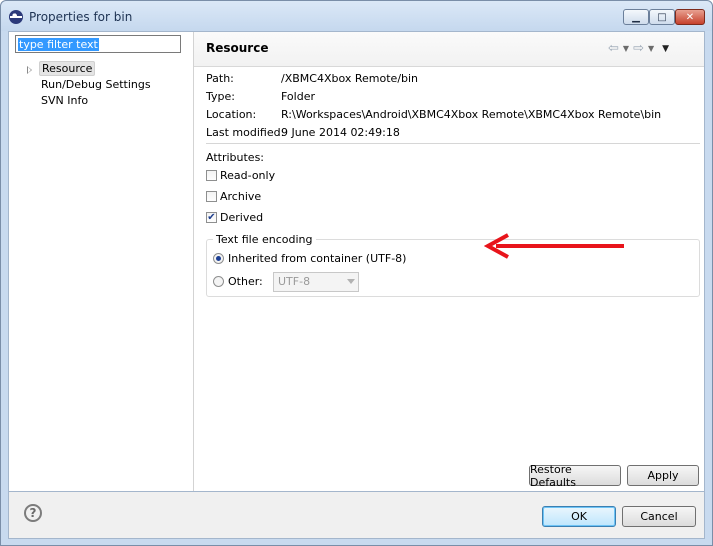 The width and height of the screenshot is (713, 546). What do you see at coordinates (554, 246) in the screenshot?
I see `annotation-arrow` at bounding box center [554, 246].